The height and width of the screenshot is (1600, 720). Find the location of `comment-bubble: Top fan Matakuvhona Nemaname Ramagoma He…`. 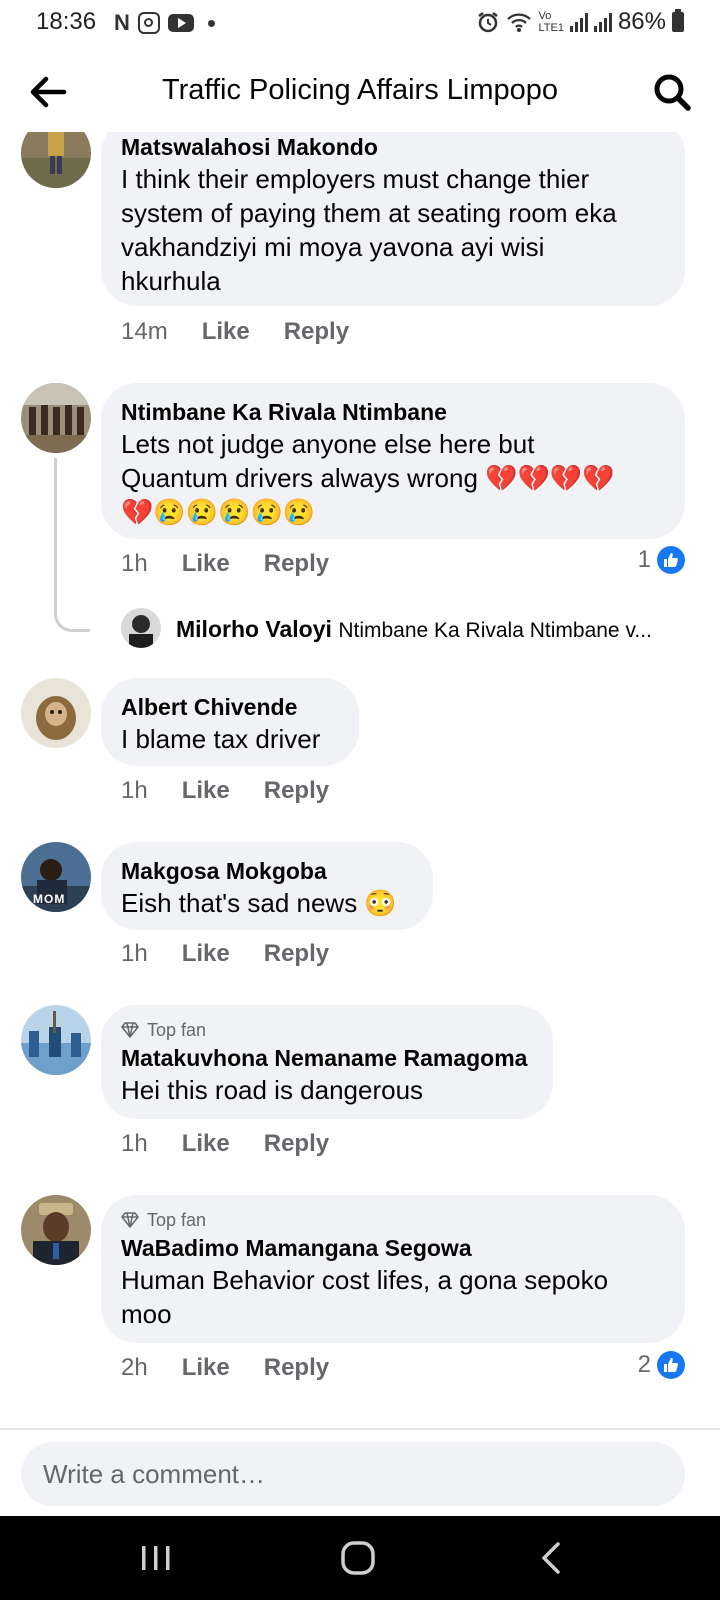

comment-bubble: Top fan Matakuvhona Nemaname Ramagoma He… is located at coordinates (327, 1062).